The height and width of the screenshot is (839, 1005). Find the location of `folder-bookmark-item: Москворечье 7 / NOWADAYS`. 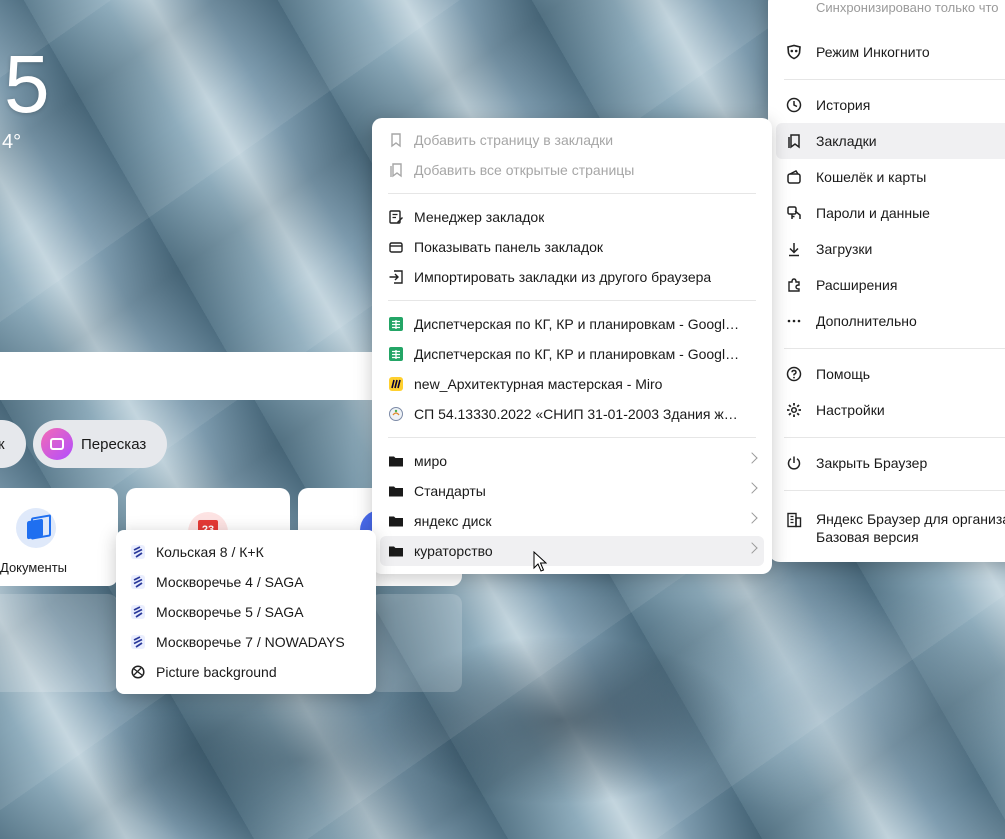

folder-bookmark-item: Москворечье 7 / NOWADAYS is located at coordinates (246, 642).